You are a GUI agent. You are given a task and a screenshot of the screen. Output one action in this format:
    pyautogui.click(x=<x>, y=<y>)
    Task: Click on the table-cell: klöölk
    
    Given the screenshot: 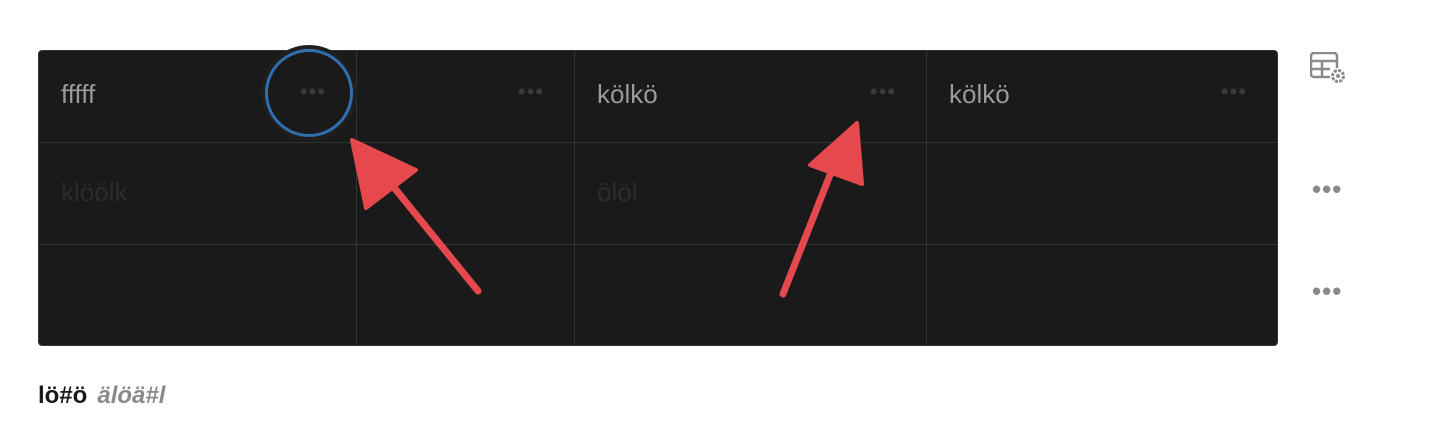 What is the action you would take?
    pyautogui.click(x=198, y=194)
    